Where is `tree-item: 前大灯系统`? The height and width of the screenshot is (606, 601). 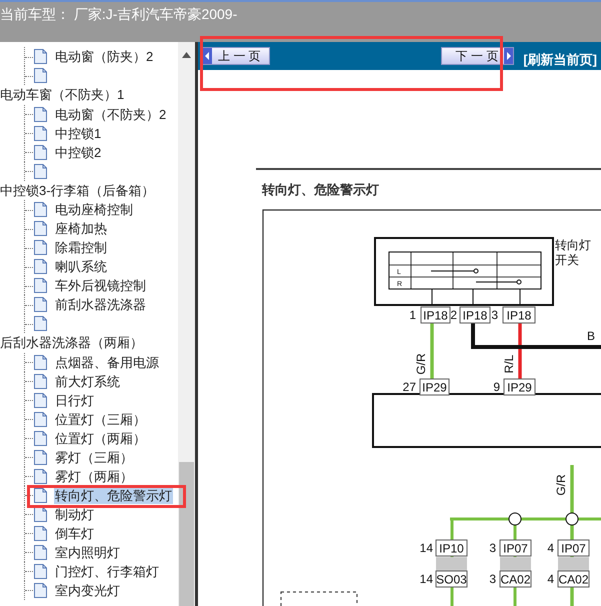
tree-item: 前大灯系统 is located at coordinates (87, 381).